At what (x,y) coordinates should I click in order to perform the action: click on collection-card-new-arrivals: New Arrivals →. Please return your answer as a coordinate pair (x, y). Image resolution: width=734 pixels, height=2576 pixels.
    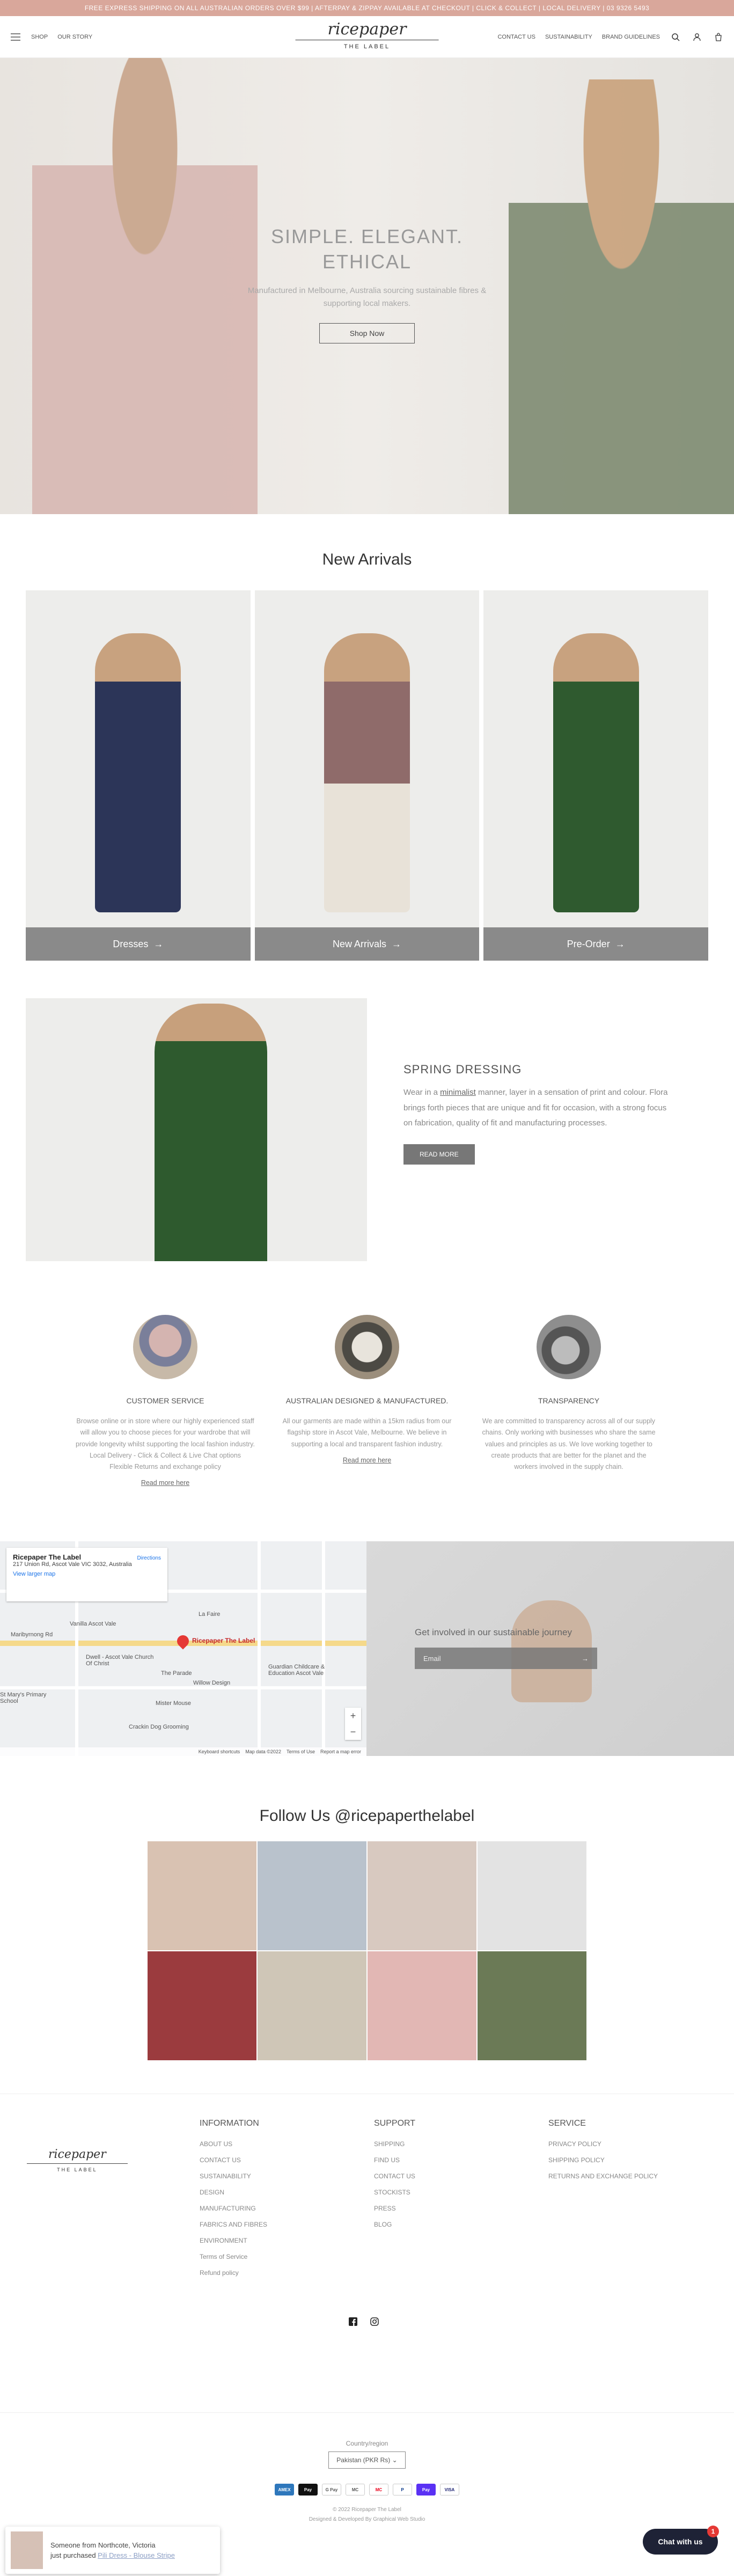
    Looking at the image, I should click on (367, 775).